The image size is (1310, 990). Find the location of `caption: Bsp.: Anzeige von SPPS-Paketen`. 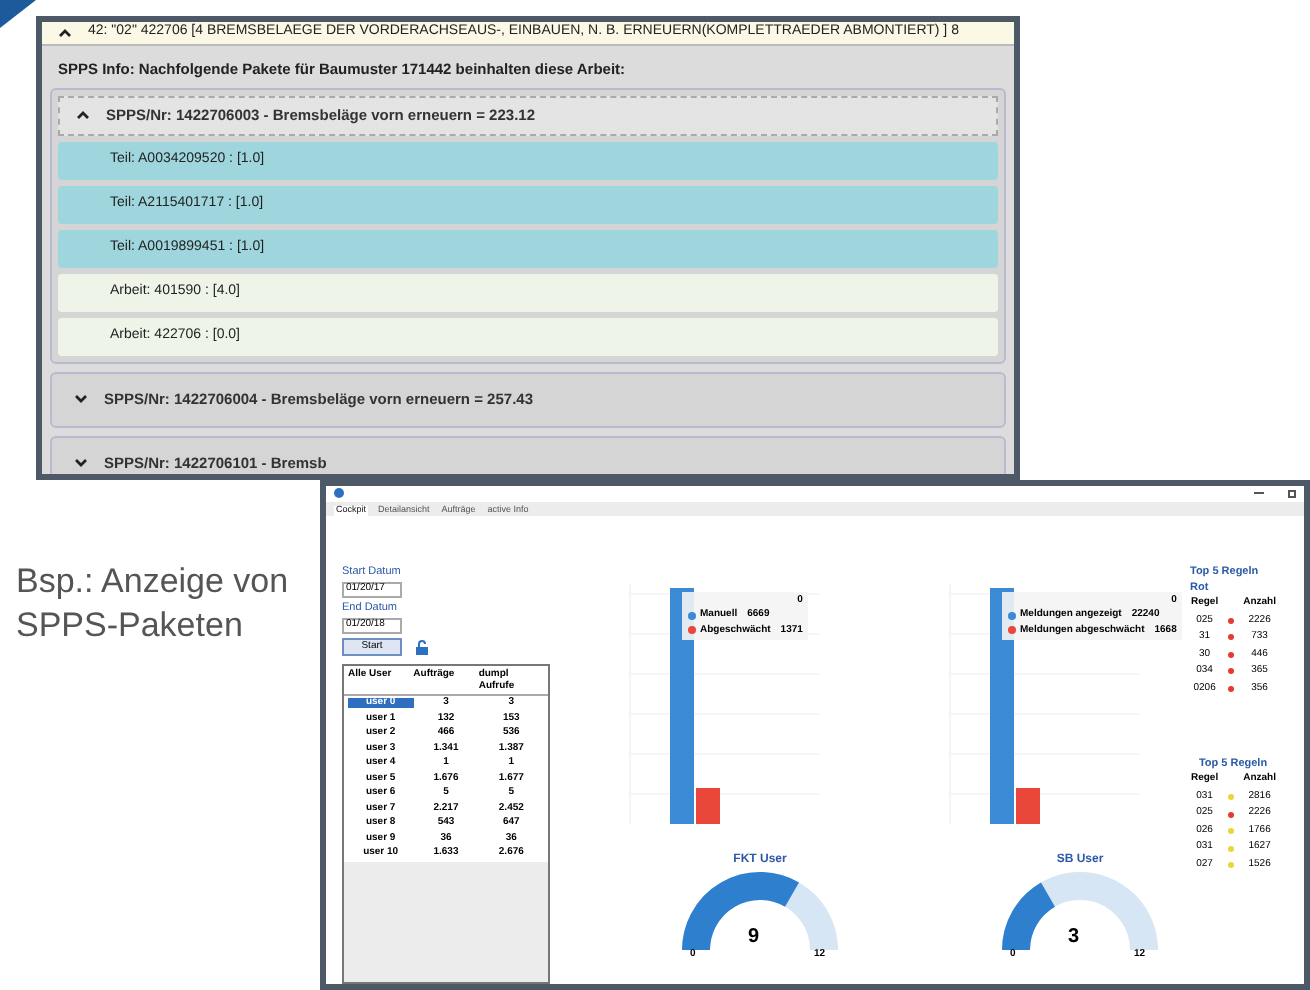

caption: Bsp.: Anzeige von SPPS-Paketen is located at coordinates (153, 604).